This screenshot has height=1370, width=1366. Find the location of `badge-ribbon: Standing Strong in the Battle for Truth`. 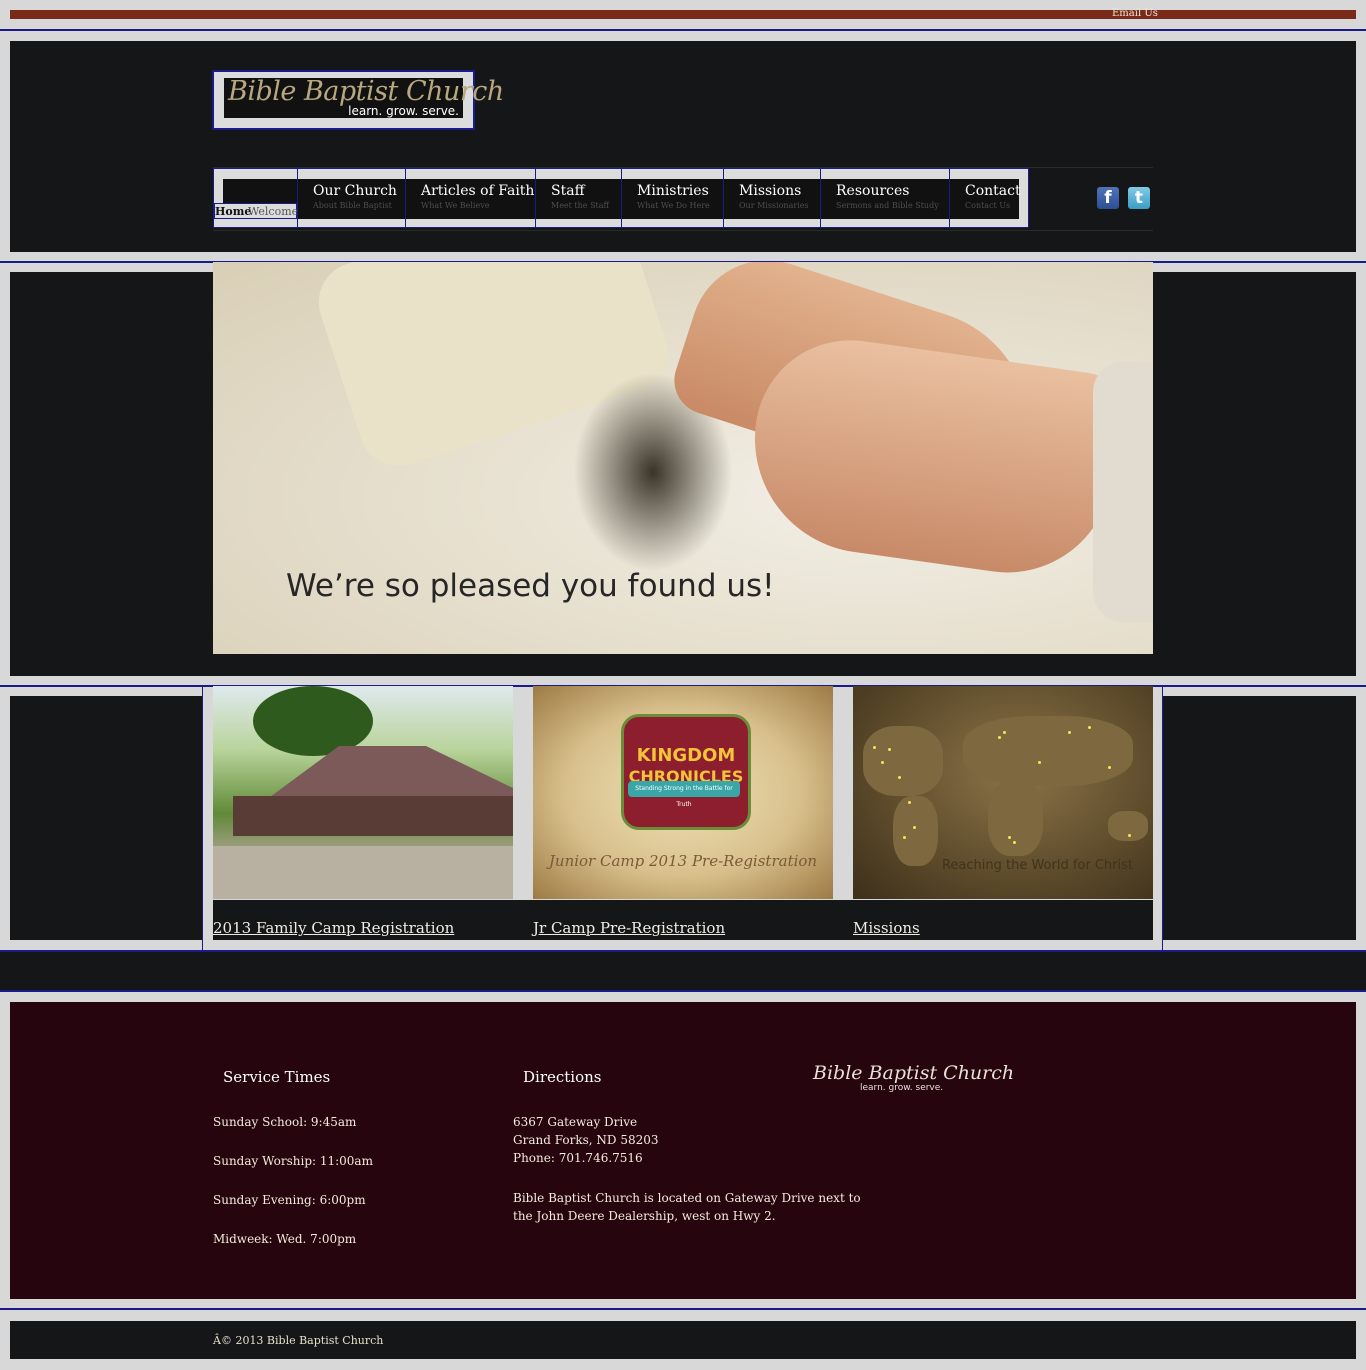

badge-ribbon: Standing Strong in the Battle for Truth is located at coordinates (684, 794).